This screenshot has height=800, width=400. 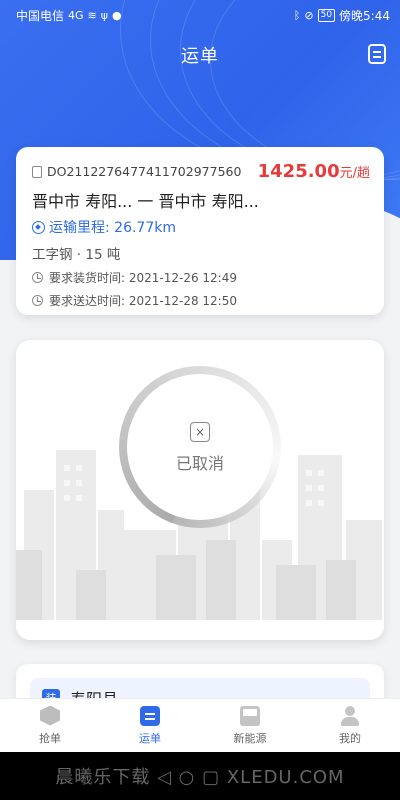 I want to click on order-document-icon, so click(x=37, y=171).